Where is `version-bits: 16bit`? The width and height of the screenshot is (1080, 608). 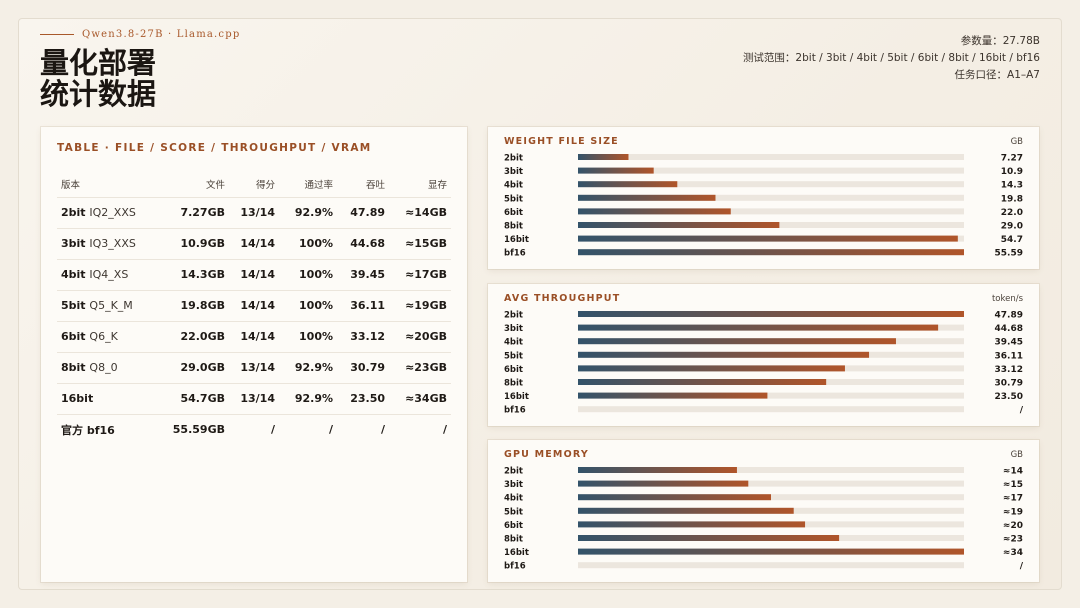 version-bits: 16bit is located at coordinates (77, 398).